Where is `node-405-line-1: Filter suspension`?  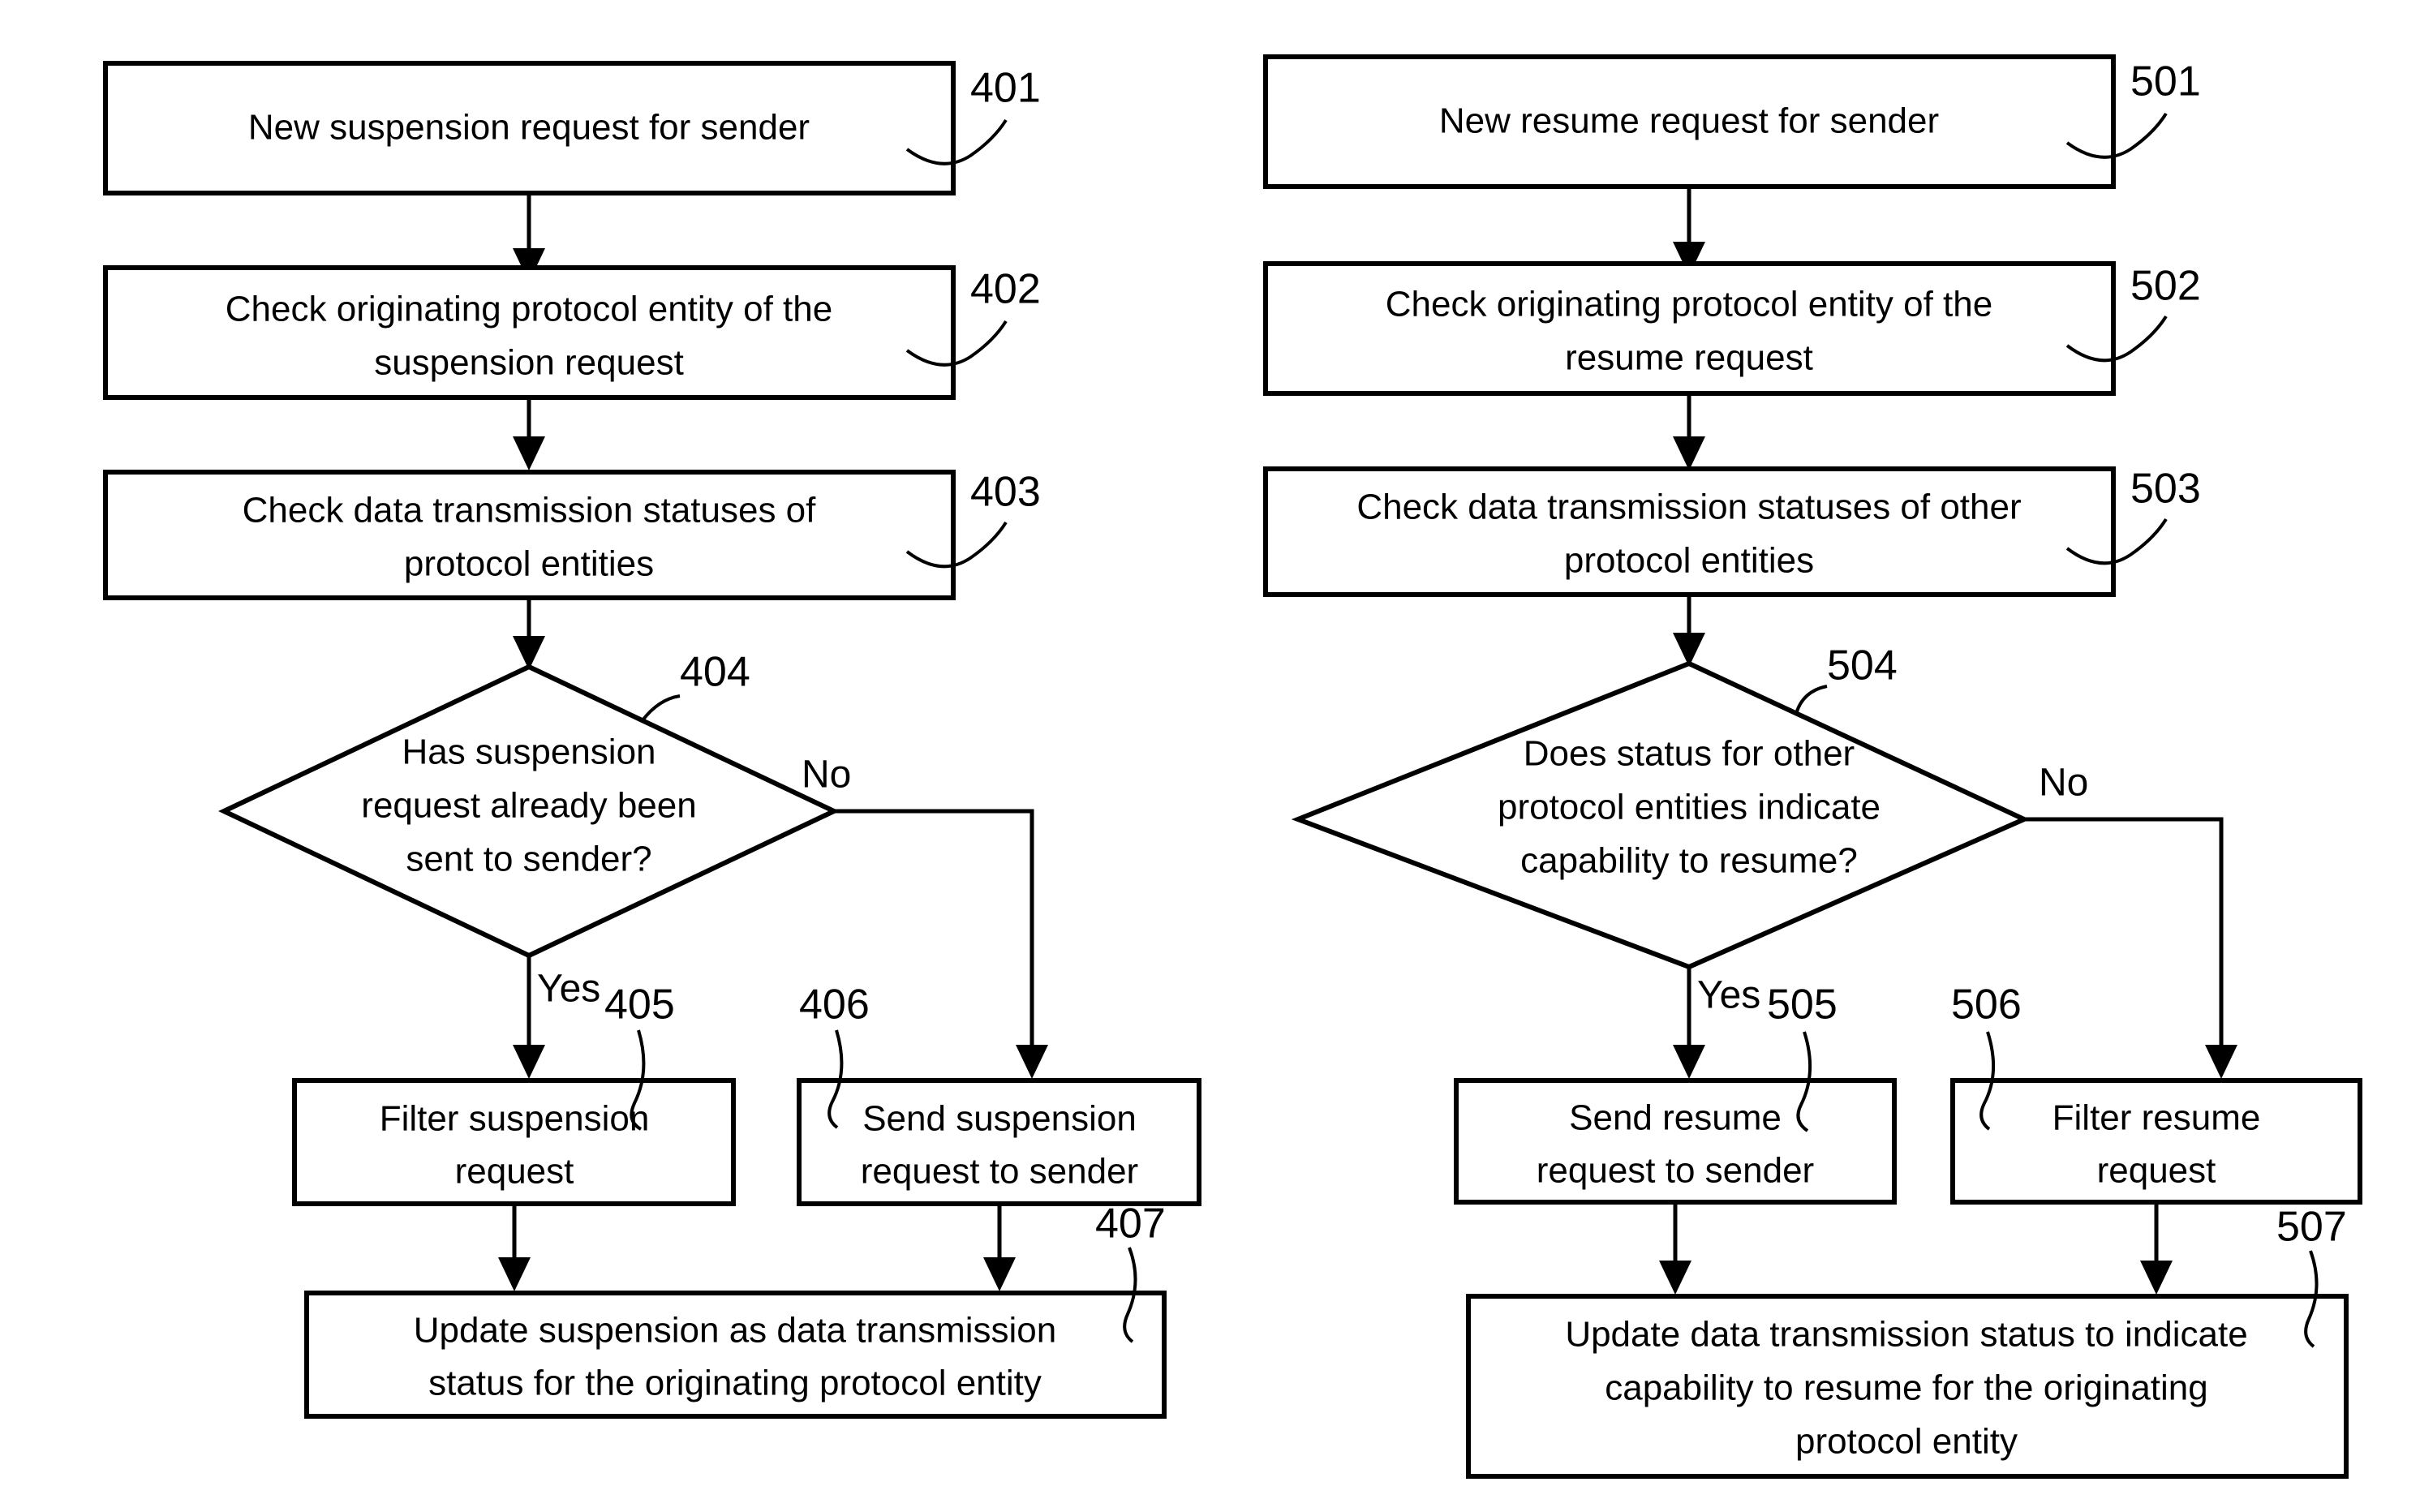
node-405-line-1: Filter suspension is located at coordinates (515, 1119).